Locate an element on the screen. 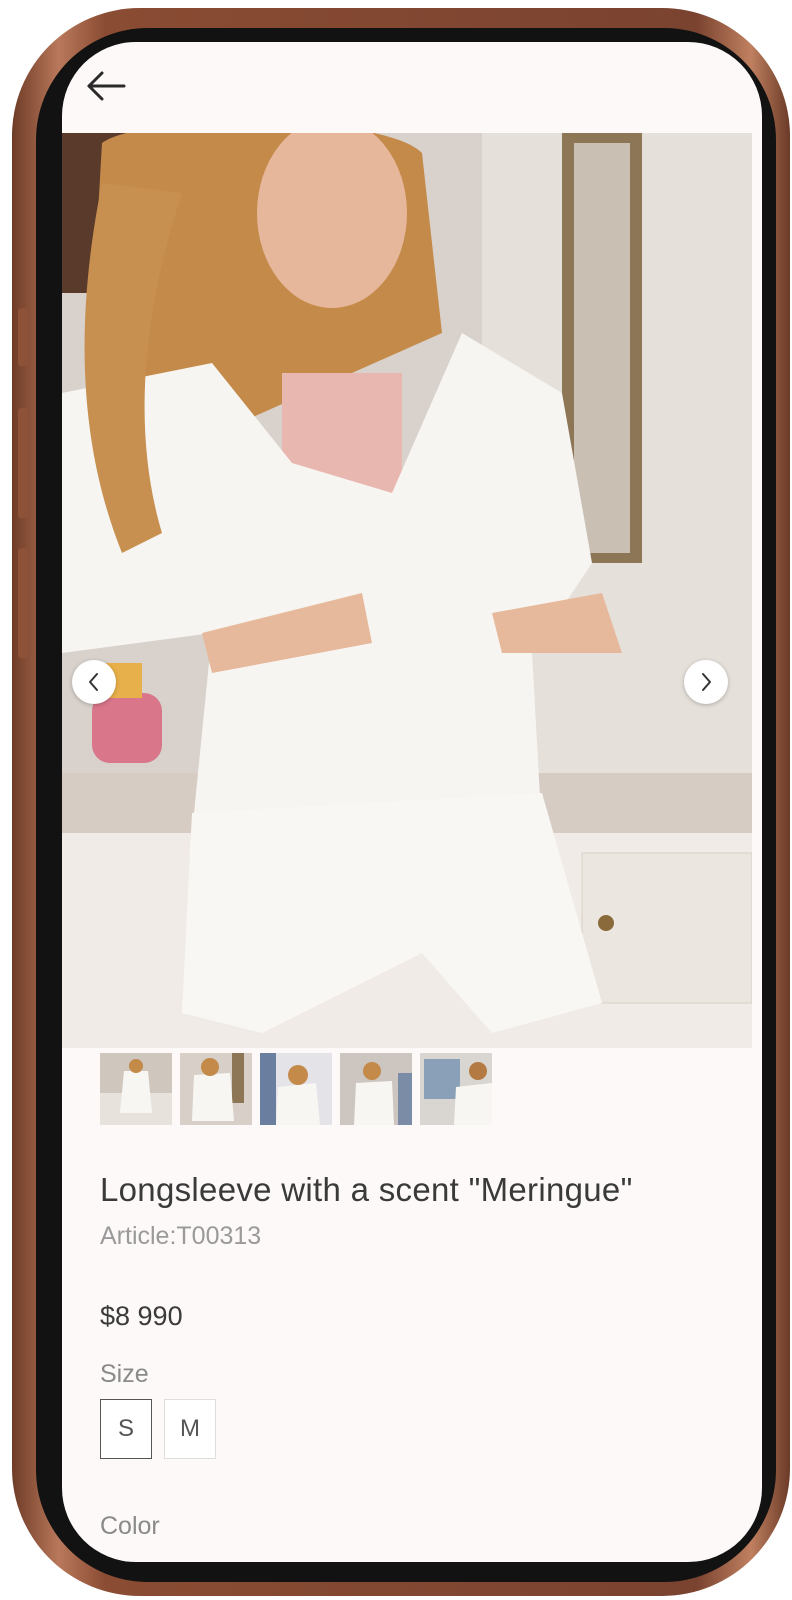 The width and height of the screenshot is (792, 1600). thumbnail-strip is located at coordinates (296, 1089).